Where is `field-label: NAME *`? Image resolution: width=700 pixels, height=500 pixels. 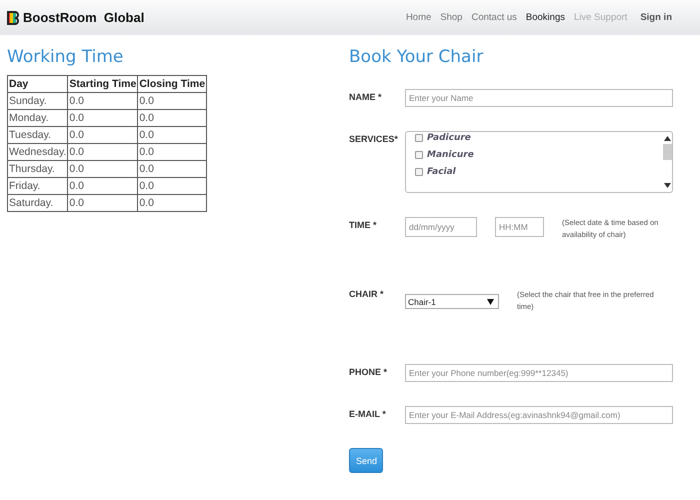 field-label: NAME * is located at coordinates (366, 96).